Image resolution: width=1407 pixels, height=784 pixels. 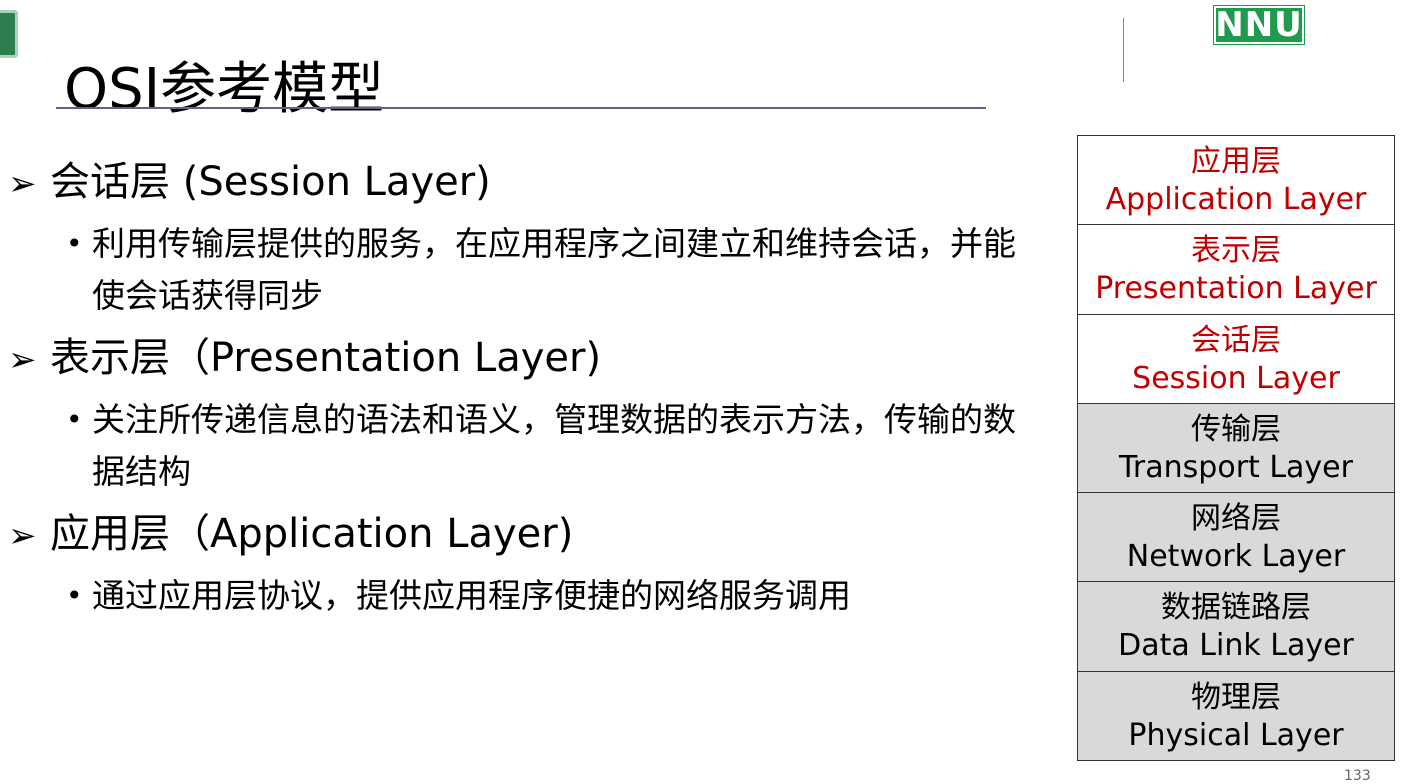 What do you see at coordinates (1236, 289) in the screenshot?
I see `layer-name-en: Presentation Layer` at bounding box center [1236, 289].